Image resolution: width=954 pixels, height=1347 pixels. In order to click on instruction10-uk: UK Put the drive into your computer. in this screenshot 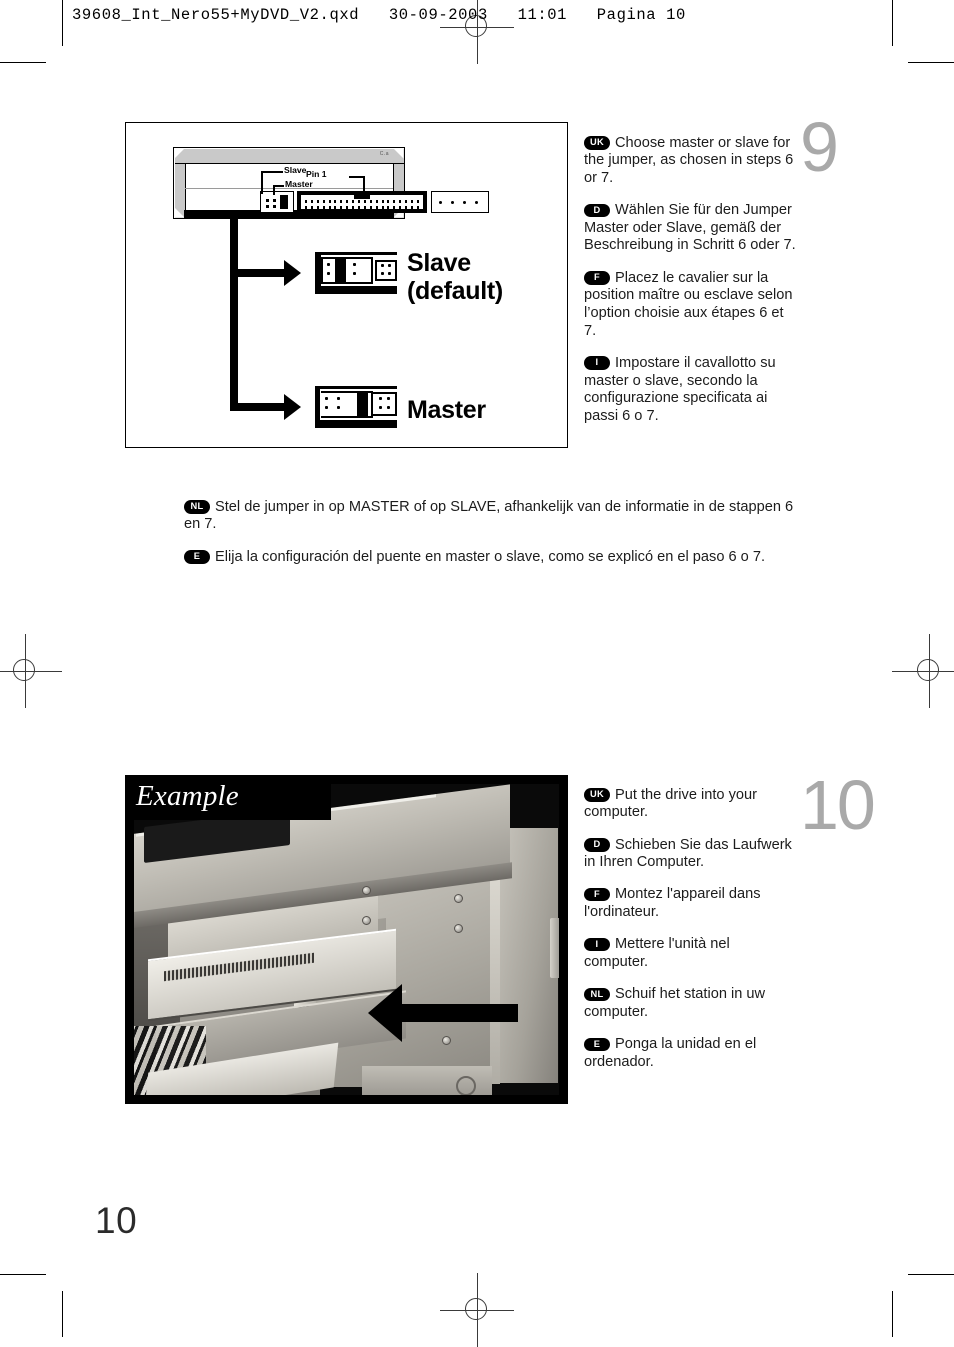, I will do `click(690, 804)`.